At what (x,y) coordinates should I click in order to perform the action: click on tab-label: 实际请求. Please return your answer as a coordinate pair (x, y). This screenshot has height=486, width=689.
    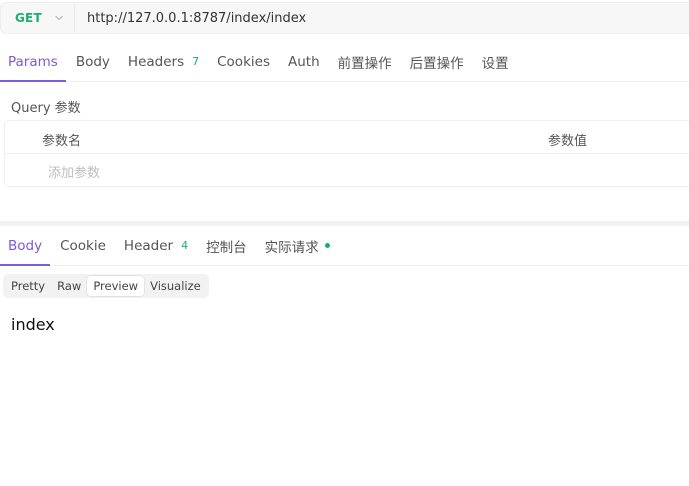
    Looking at the image, I should click on (291, 247).